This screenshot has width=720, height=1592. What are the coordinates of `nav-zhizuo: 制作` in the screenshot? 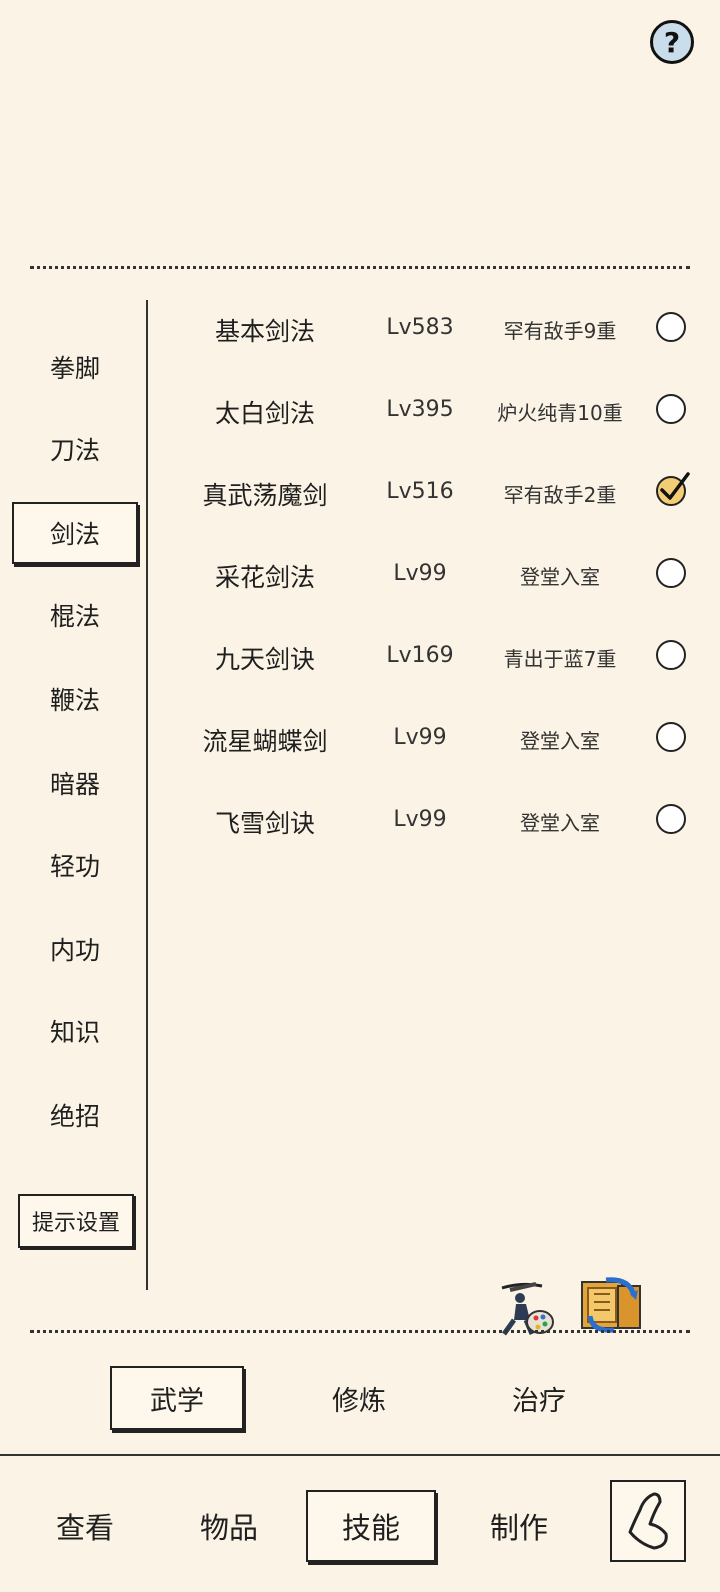 It's located at (519, 1526).